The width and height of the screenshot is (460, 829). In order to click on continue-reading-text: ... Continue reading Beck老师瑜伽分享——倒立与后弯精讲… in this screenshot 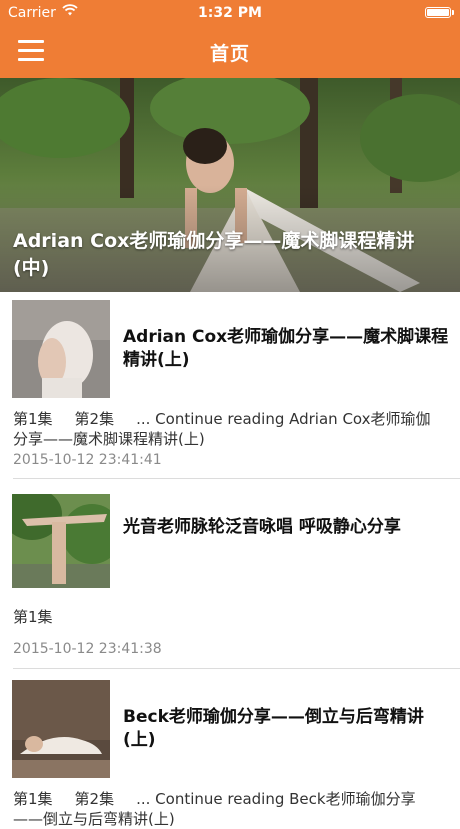, I will do `click(214, 809)`.